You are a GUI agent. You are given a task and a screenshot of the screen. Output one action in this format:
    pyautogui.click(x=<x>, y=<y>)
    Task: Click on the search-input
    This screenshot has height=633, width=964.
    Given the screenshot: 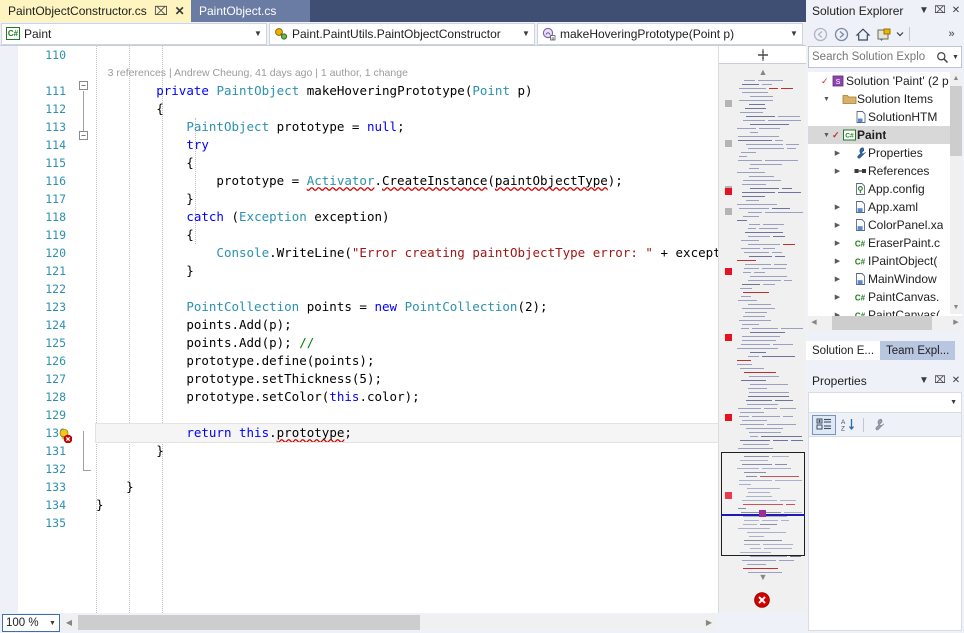 What is the action you would take?
    pyautogui.click(x=871, y=57)
    